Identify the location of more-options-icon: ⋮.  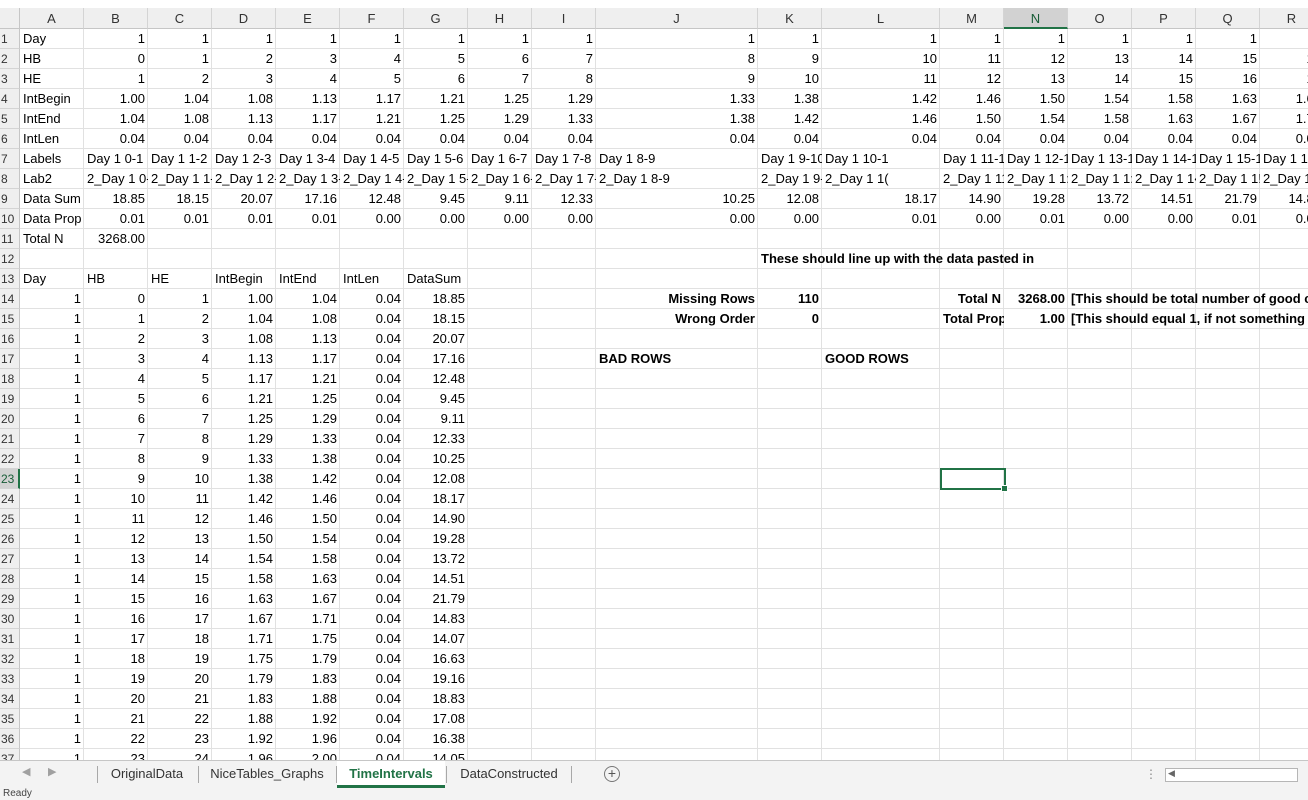
(1151, 774).